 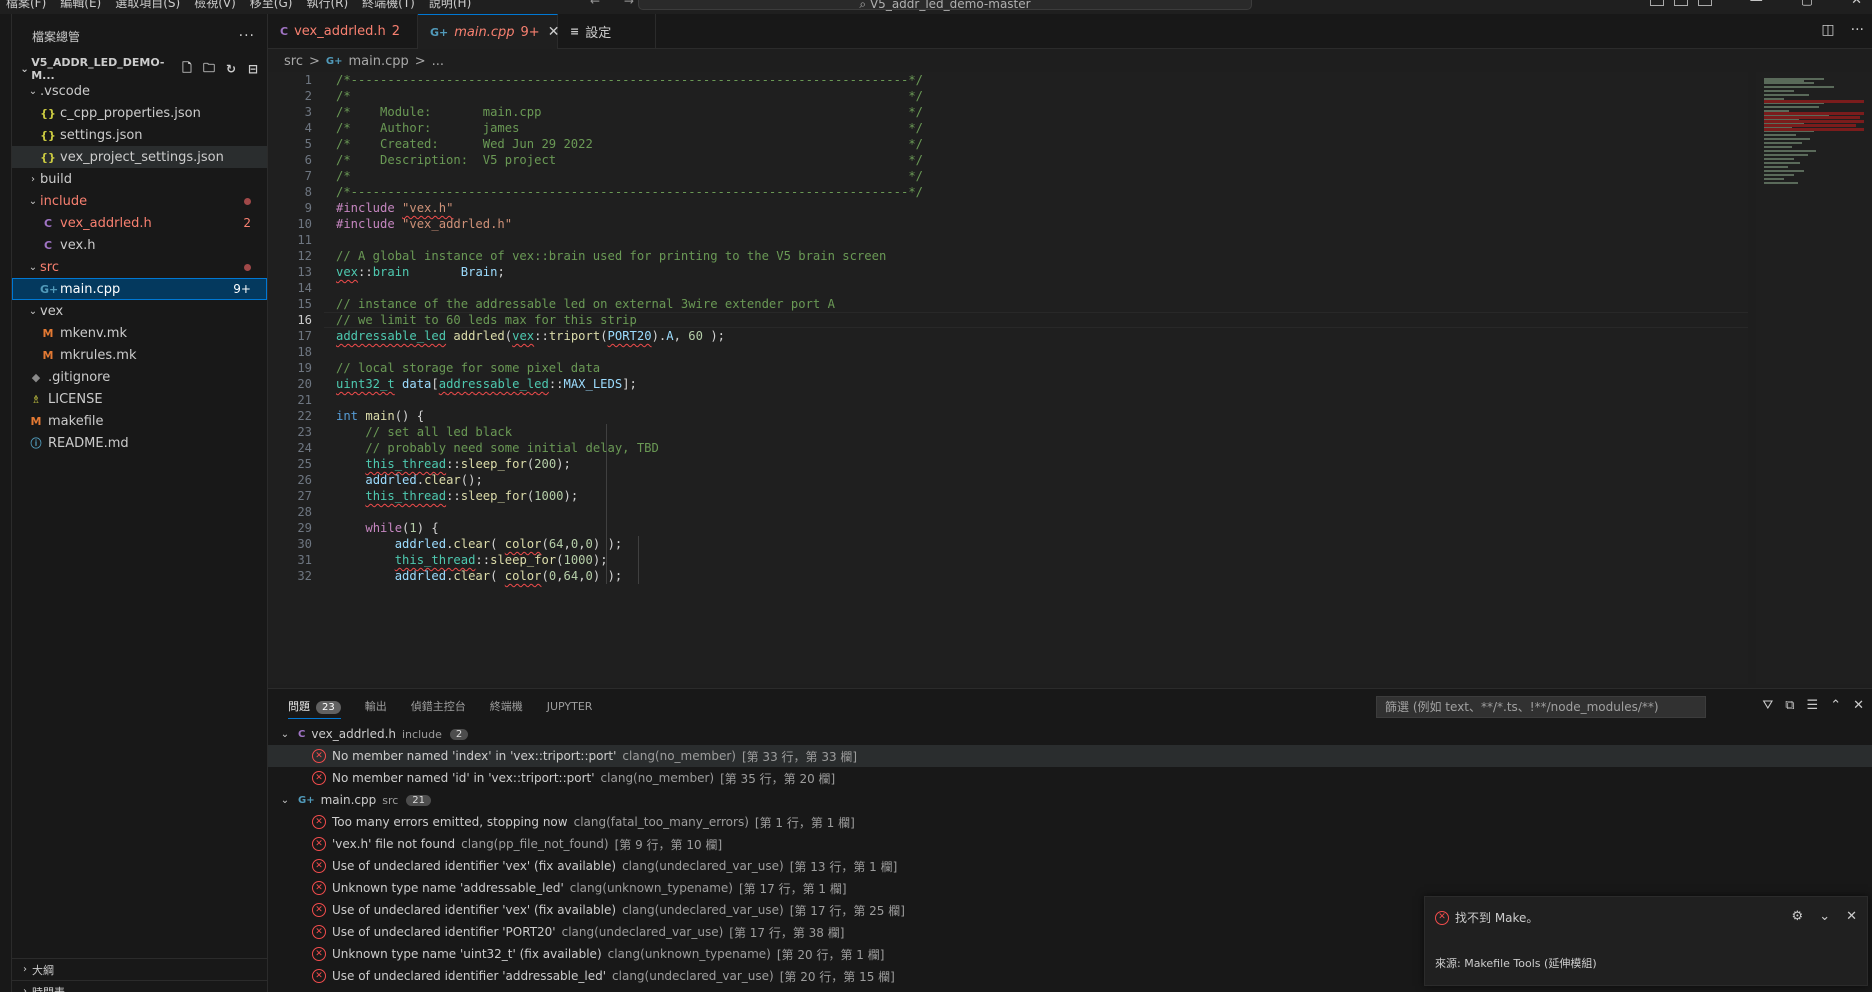 I want to click on menu-item: 說明(H), so click(x=450, y=5).